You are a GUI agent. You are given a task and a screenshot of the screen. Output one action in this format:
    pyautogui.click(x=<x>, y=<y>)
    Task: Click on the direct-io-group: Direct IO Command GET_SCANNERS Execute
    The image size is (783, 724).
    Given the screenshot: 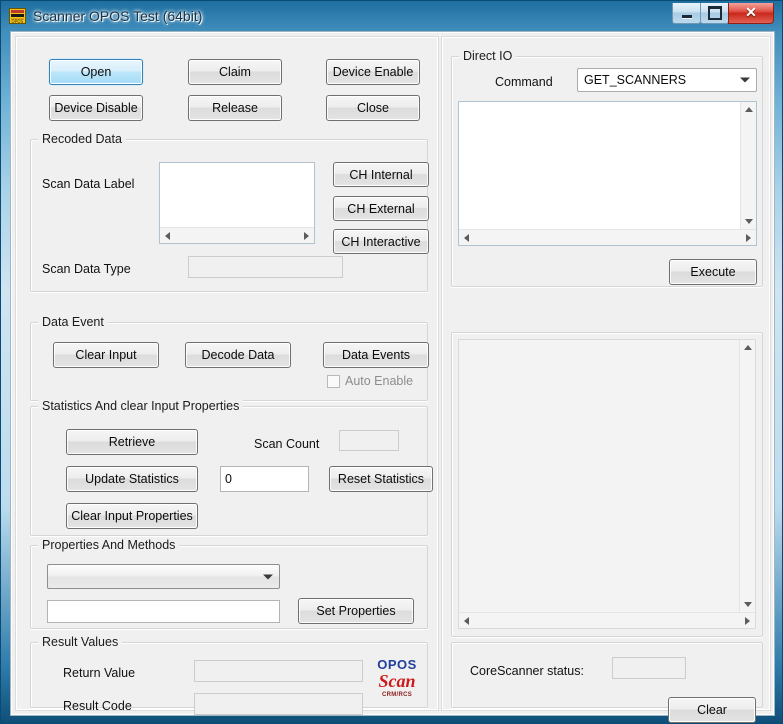 What is the action you would take?
    pyautogui.click(x=607, y=168)
    